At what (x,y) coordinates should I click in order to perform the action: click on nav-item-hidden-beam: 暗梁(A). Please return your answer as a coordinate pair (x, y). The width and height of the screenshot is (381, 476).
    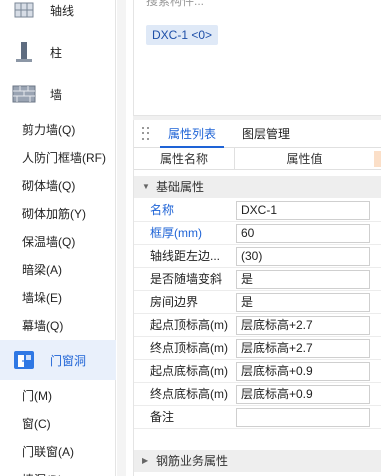
    Looking at the image, I should click on (58, 270).